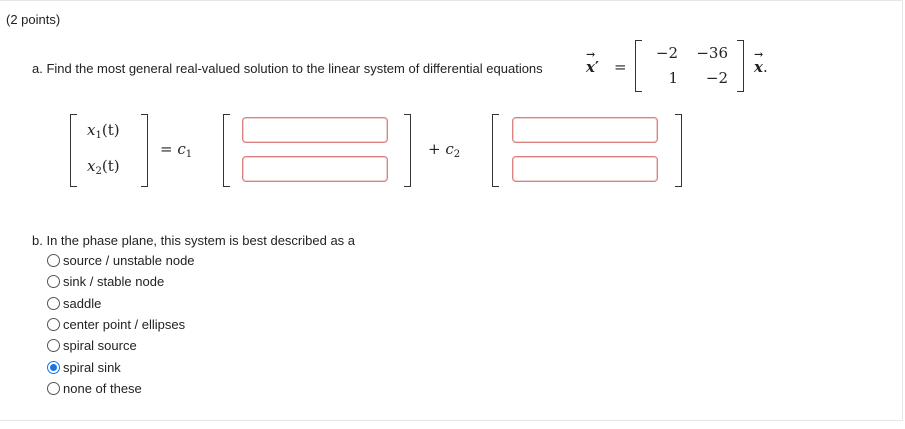 Image resolution: width=905 pixels, height=429 pixels. I want to click on option-sink-stable-node: sink / stable node, so click(105, 281).